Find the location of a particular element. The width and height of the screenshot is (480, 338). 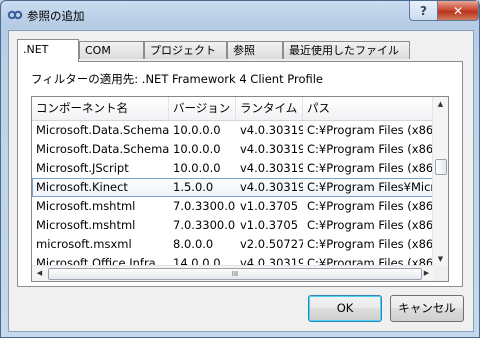

list-header: コンポーネント名 バージョン ランタイム パス is located at coordinates (233, 109).